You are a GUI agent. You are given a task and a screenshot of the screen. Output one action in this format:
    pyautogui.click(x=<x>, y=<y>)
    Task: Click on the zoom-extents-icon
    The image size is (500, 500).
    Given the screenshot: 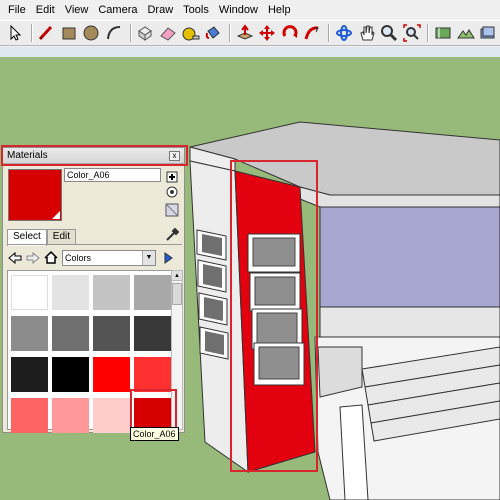 What is the action you would take?
    pyautogui.click(x=412, y=33)
    